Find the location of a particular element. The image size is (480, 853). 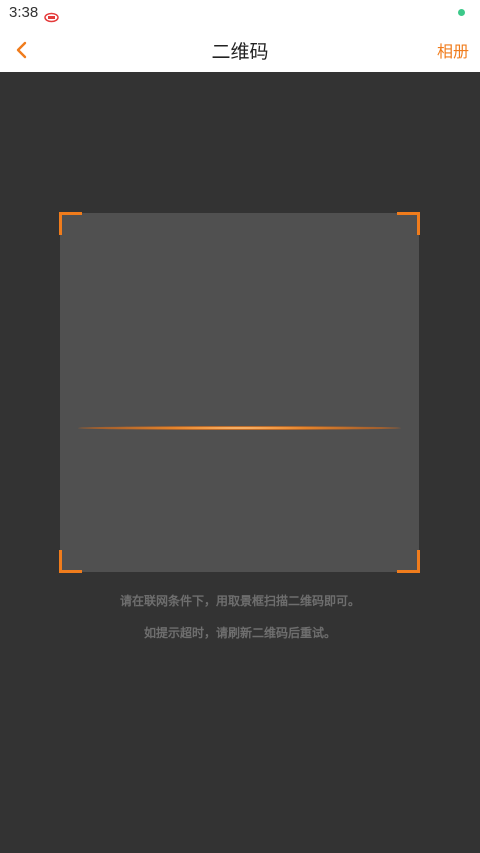

page-title: 二维码 is located at coordinates (240, 52).